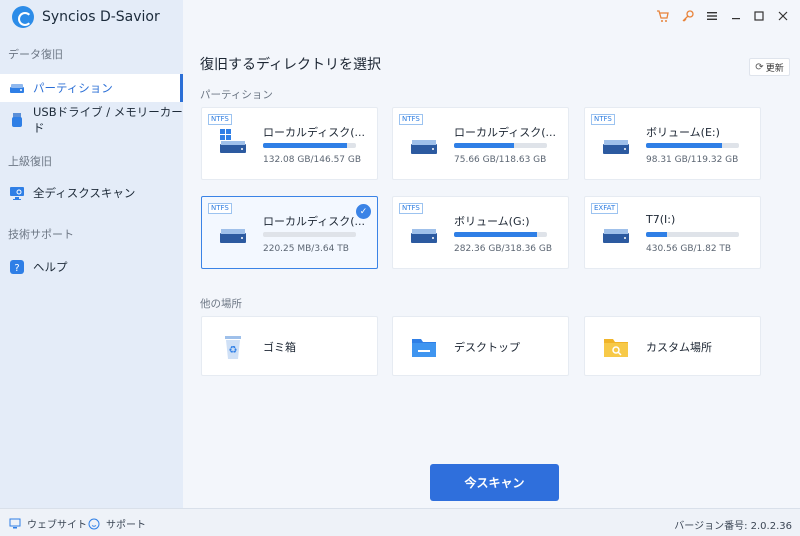  I want to click on app-title: Syncios D-Savior, so click(101, 17).